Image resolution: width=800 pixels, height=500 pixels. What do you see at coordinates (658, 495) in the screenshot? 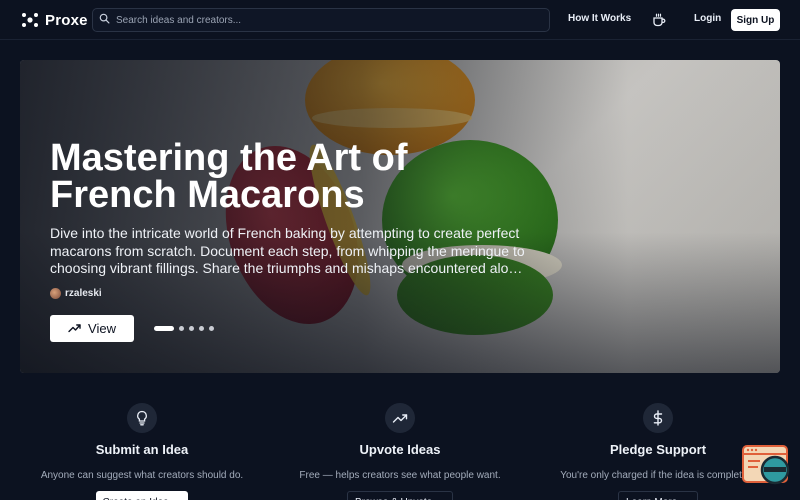
I see `learn-more-button: Learn More →` at bounding box center [658, 495].